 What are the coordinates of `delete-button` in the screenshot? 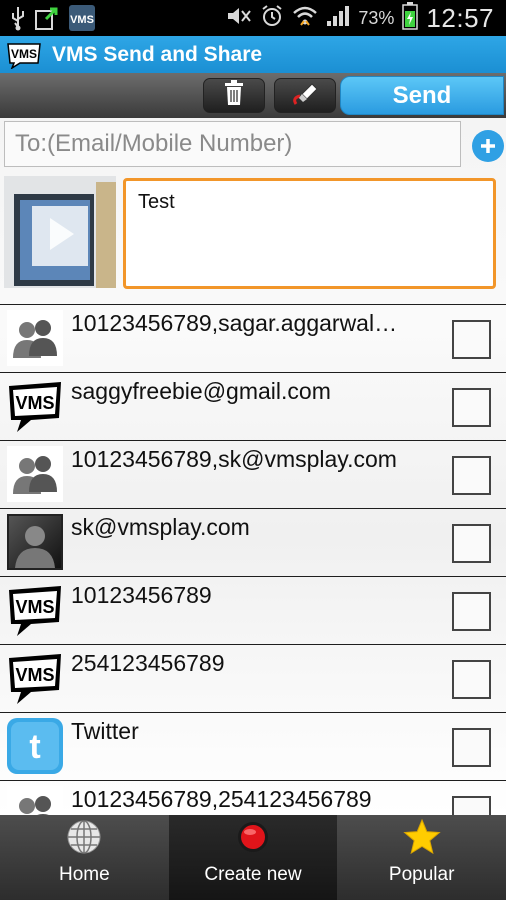 It's located at (234, 95).